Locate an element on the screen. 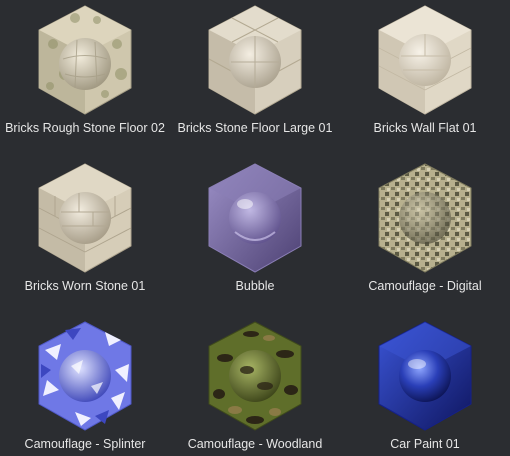 Image resolution: width=510 pixels, height=456 pixels. material-tile-bricks-stone-floor-large-01: Bricks Stone Floor Large 01 is located at coordinates (255, 79).